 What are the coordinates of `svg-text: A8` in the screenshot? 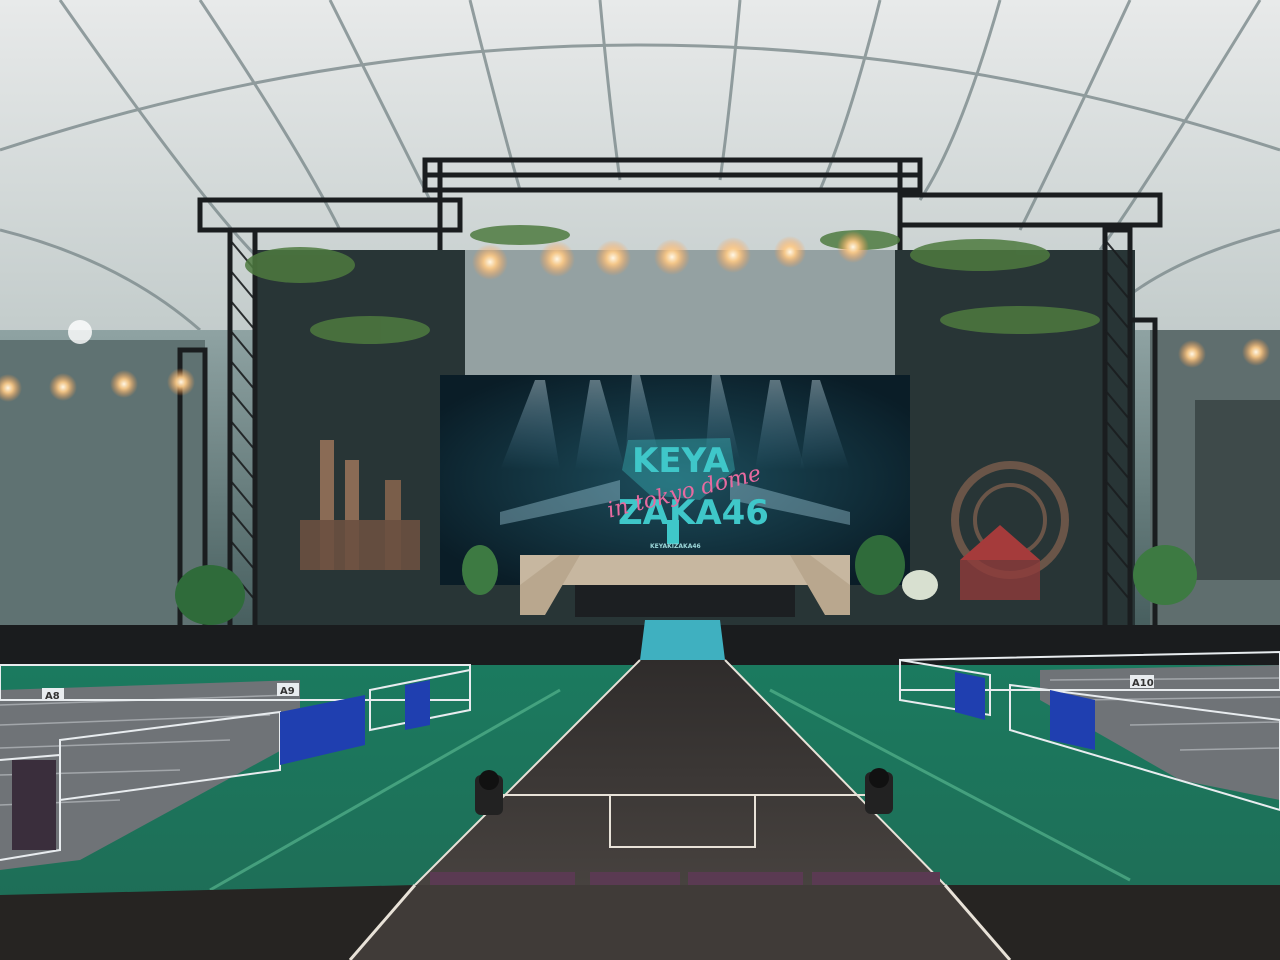 It's located at (52, 696).